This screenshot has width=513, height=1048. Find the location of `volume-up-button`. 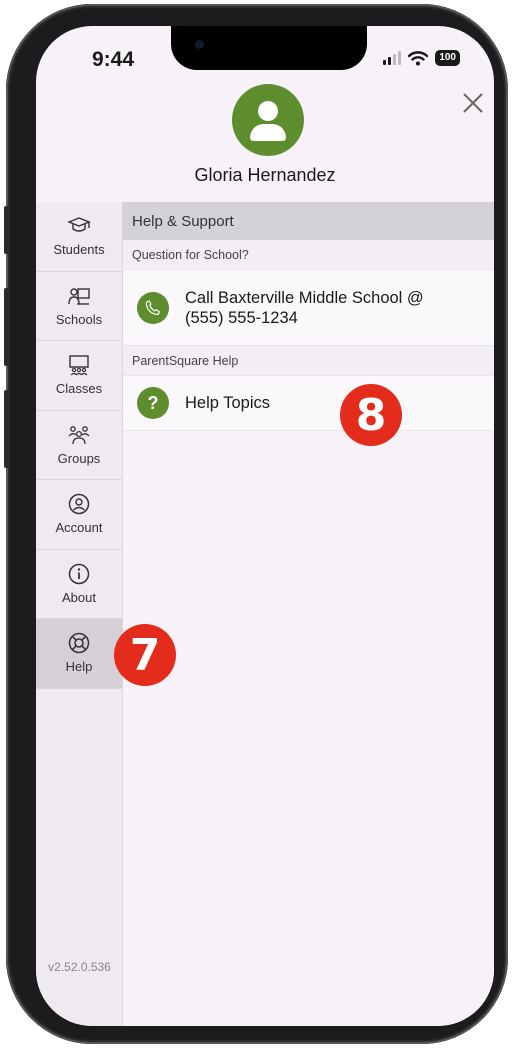

volume-up-button is located at coordinates (7, 327).